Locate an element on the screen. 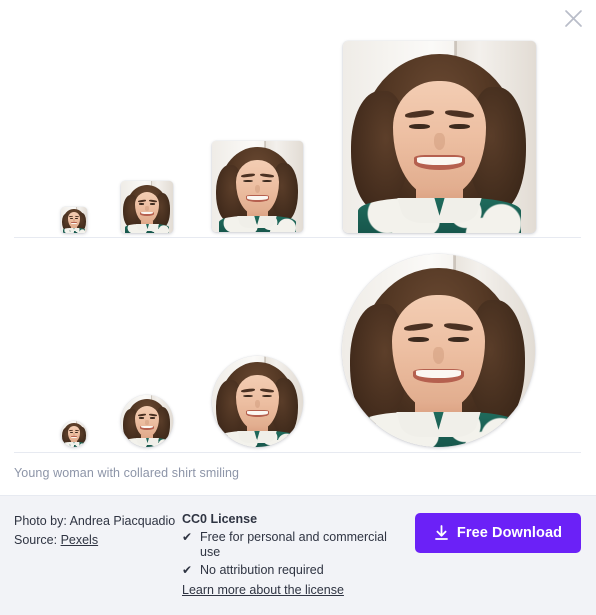 The image size is (596, 615). license-item: ✔ Free for personal and commercial use is located at coordinates (287, 545).